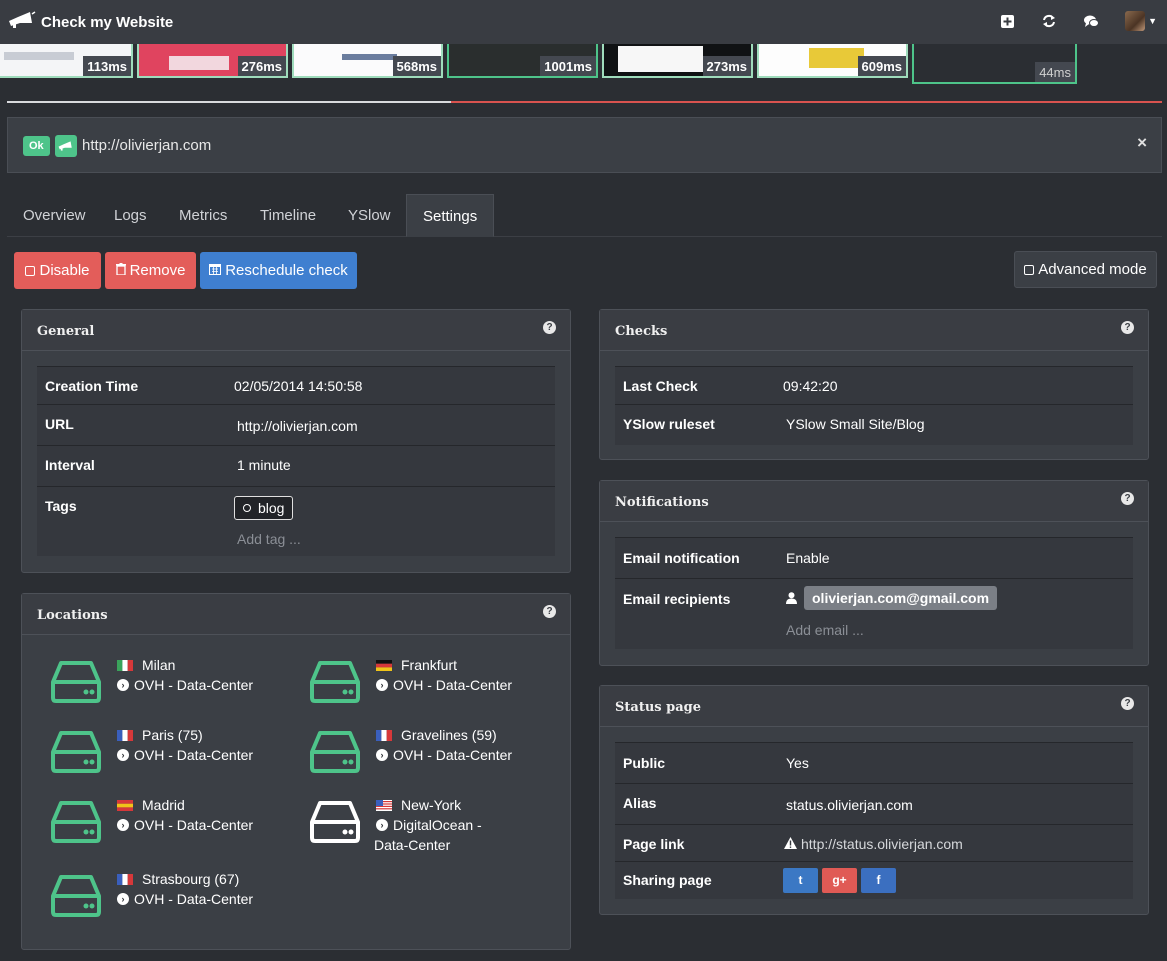 The width and height of the screenshot is (1167, 961). What do you see at coordinates (681, 558) in the screenshot?
I see `email-notification-label: Email notification` at bounding box center [681, 558].